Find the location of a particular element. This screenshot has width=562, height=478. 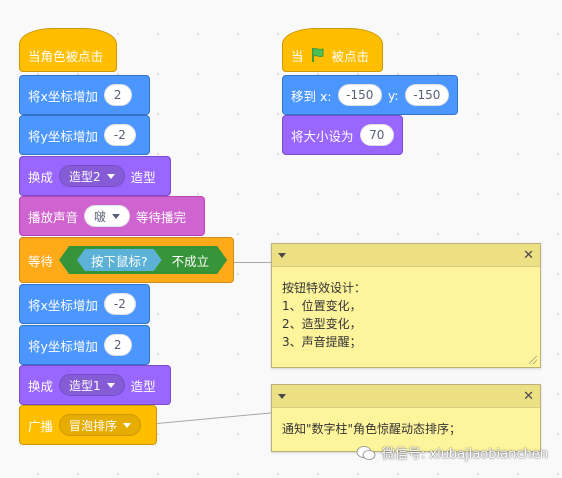

play-sound-label: 播放声音 is located at coordinates (53, 217).